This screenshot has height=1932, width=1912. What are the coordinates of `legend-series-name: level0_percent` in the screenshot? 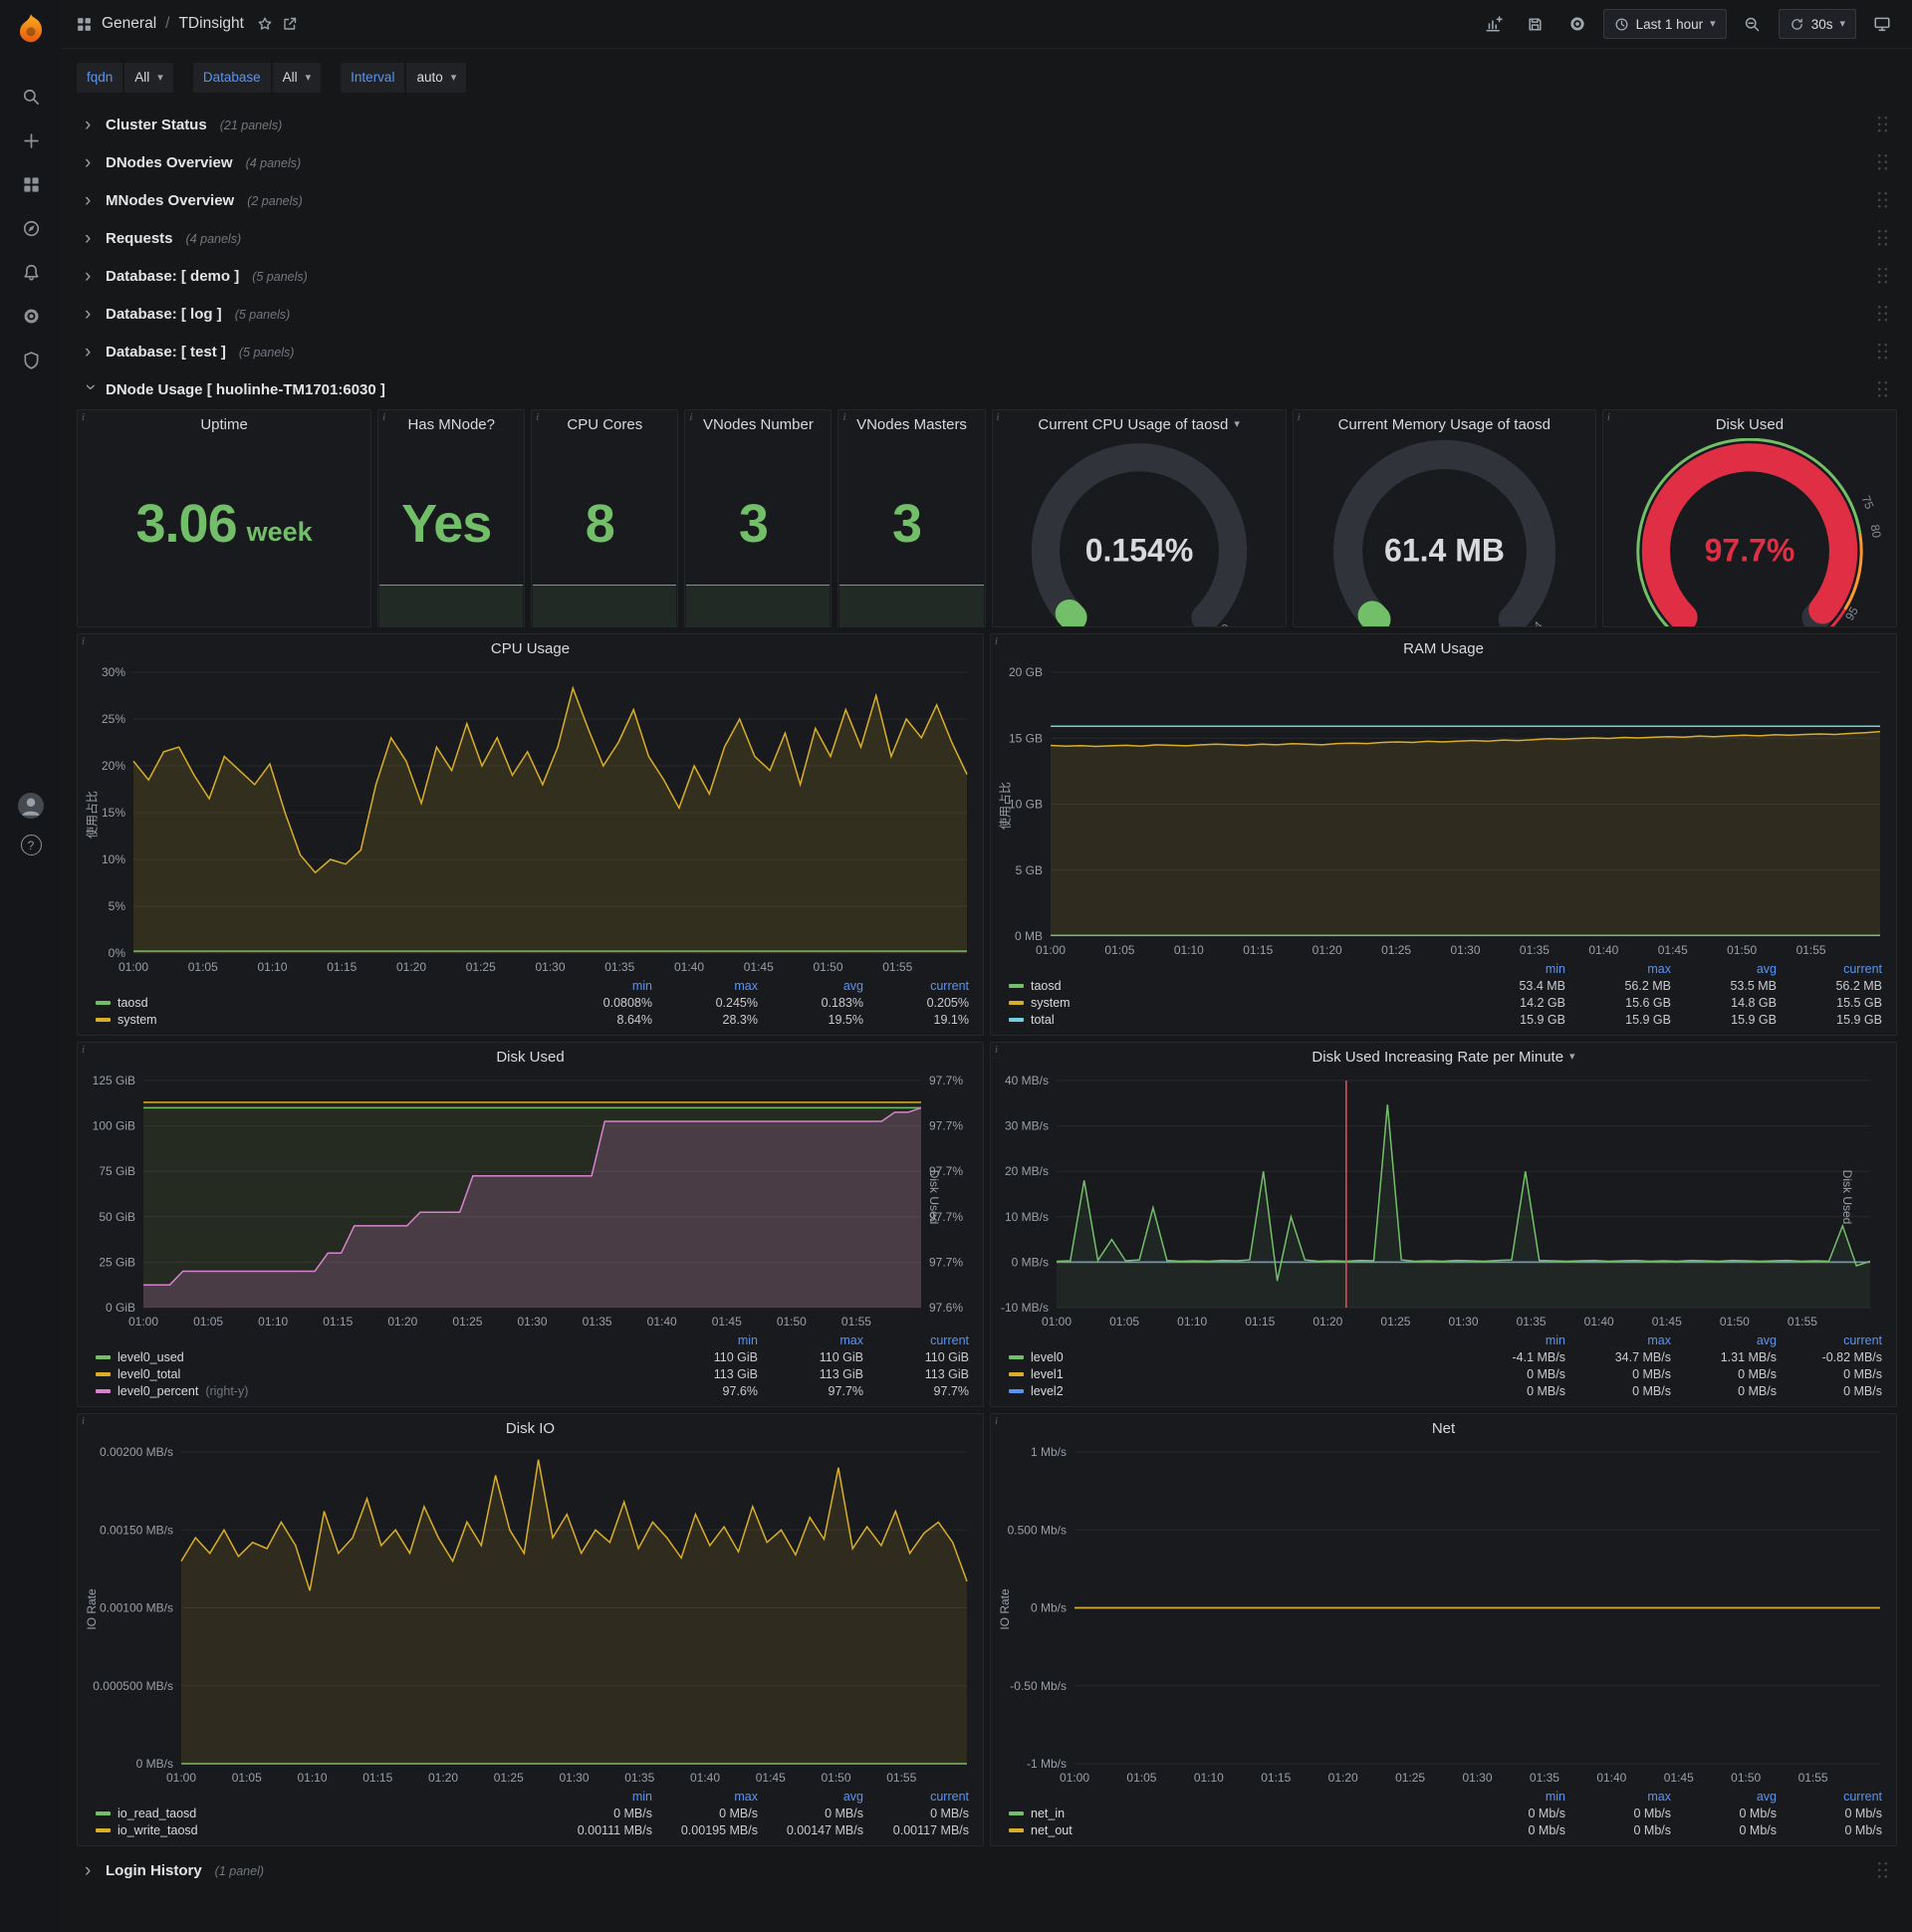 It's located at (158, 1391).